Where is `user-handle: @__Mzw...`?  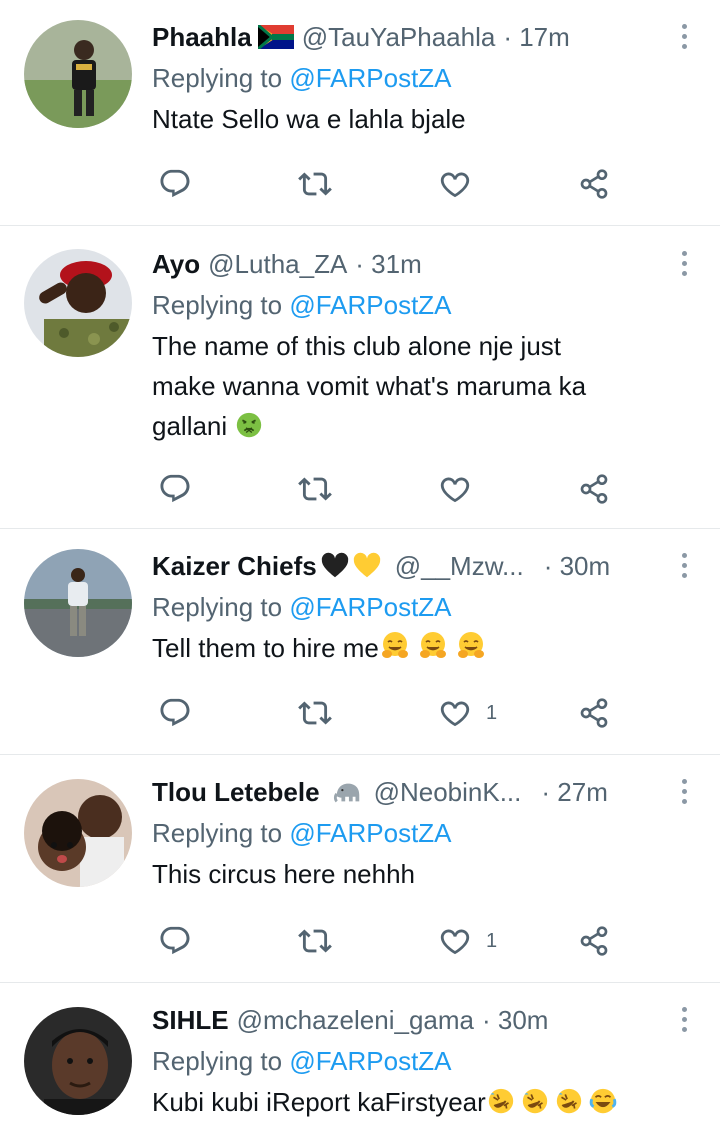
user-handle: @__Mzw... is located at coordinates (459, 566).